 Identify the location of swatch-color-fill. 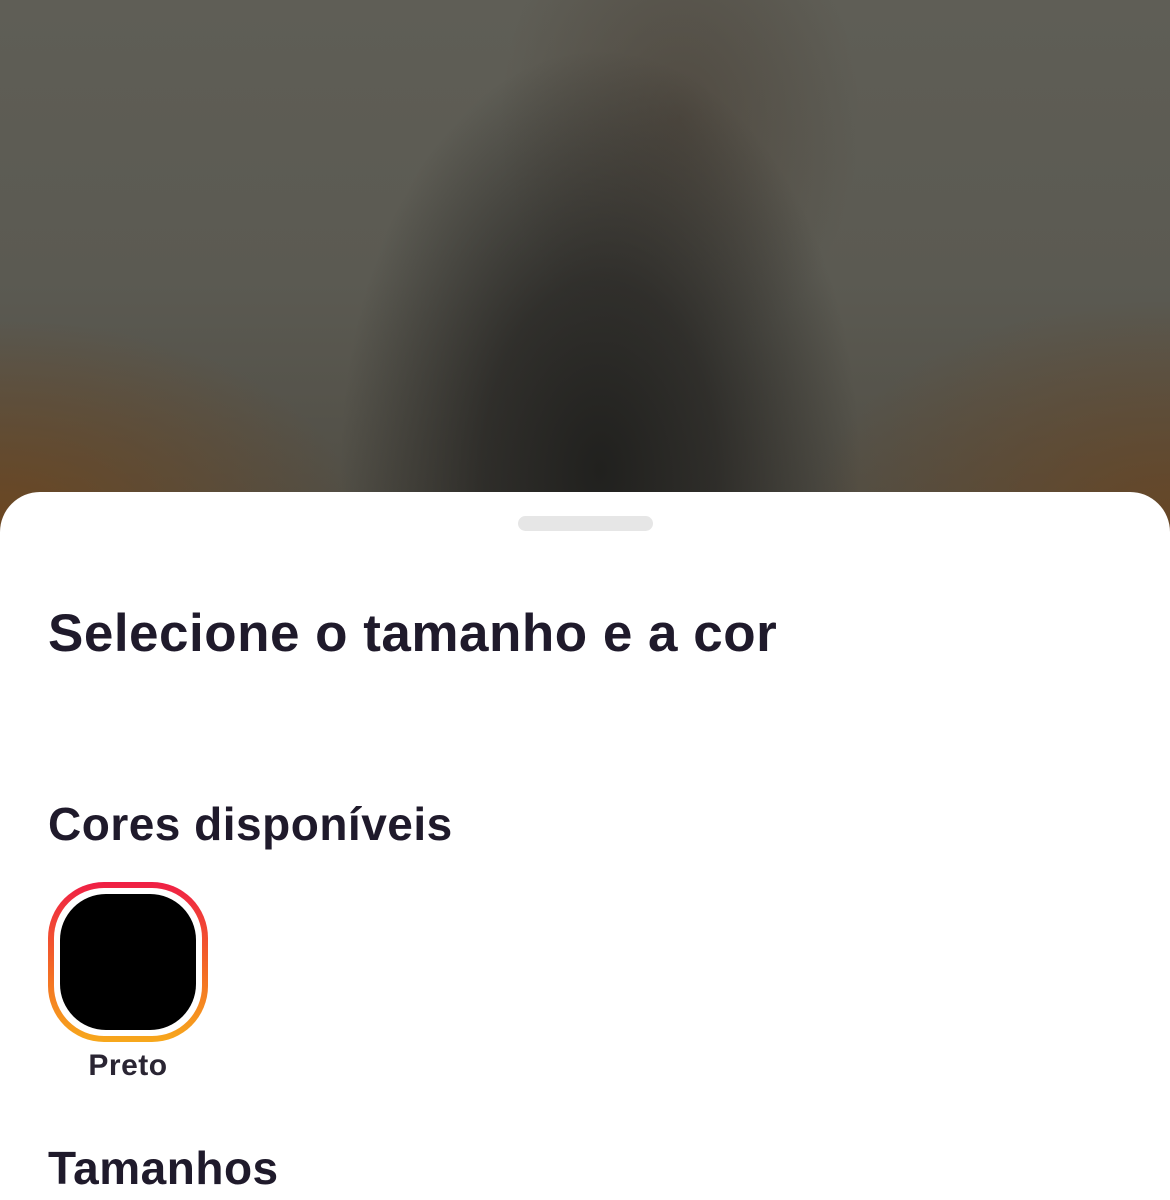
(128, 962).